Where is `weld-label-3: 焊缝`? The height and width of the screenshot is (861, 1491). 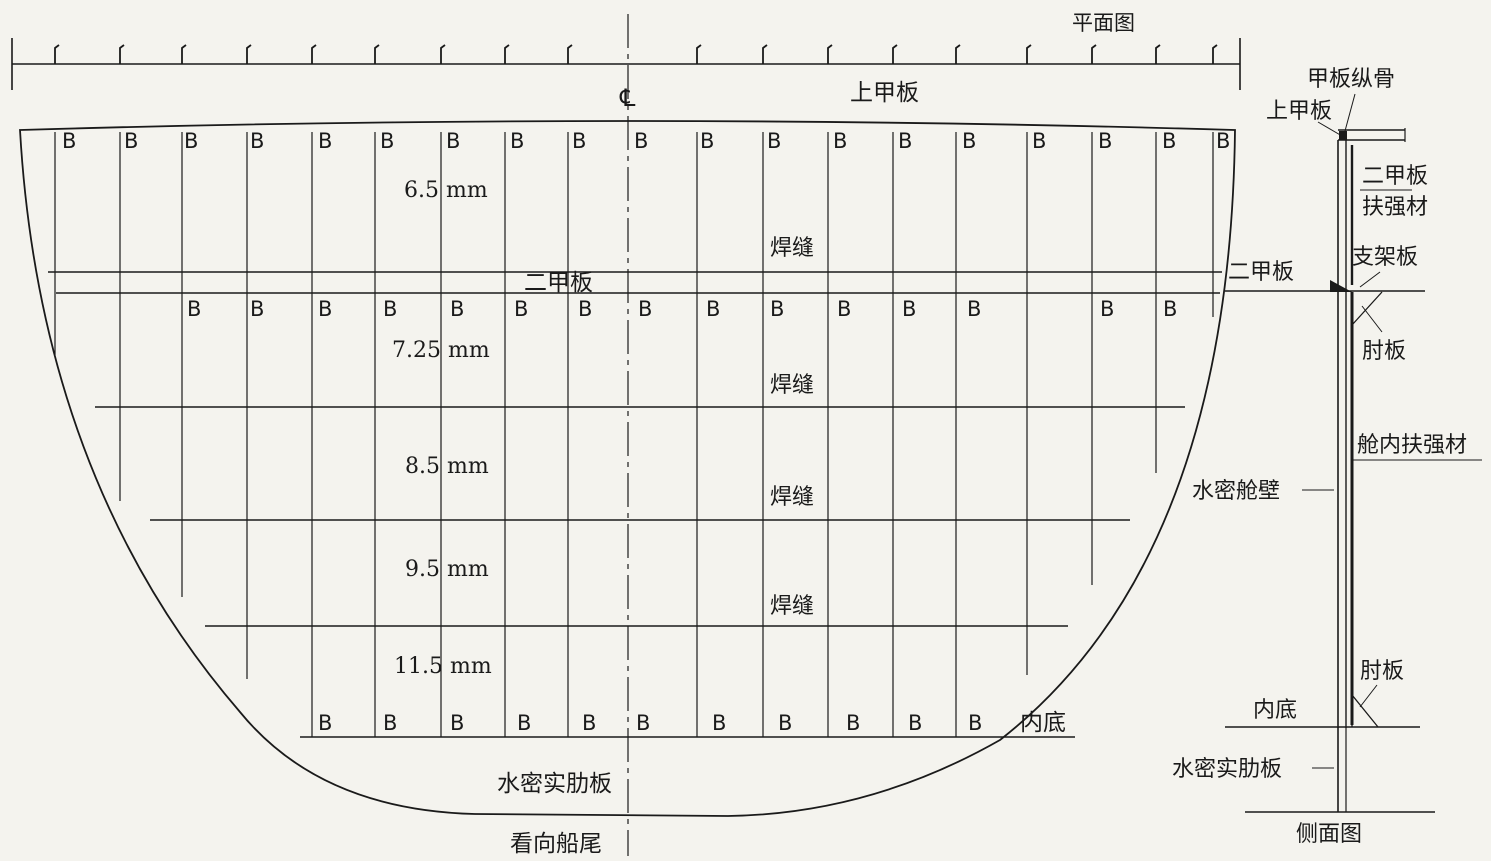
weld-label-3: 焊缝 is located at coordinates (792, 497).